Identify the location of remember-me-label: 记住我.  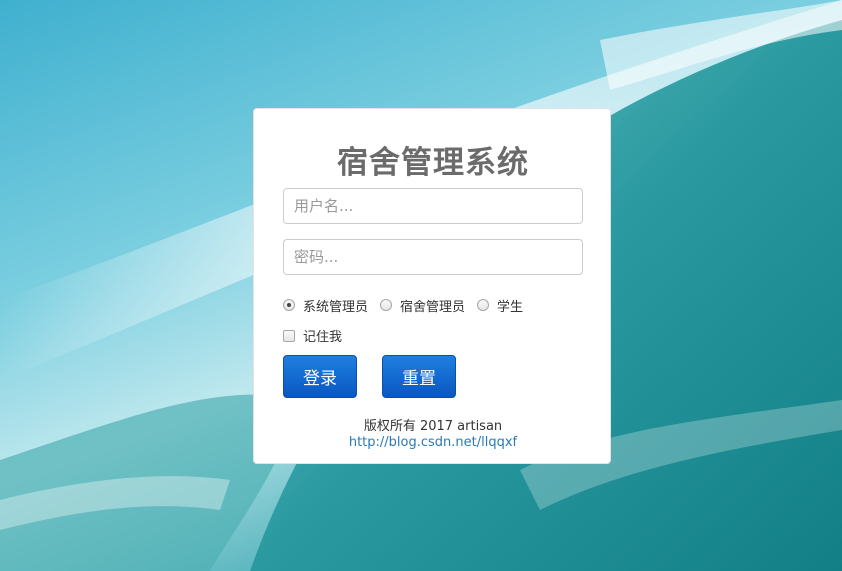
(323, 337).